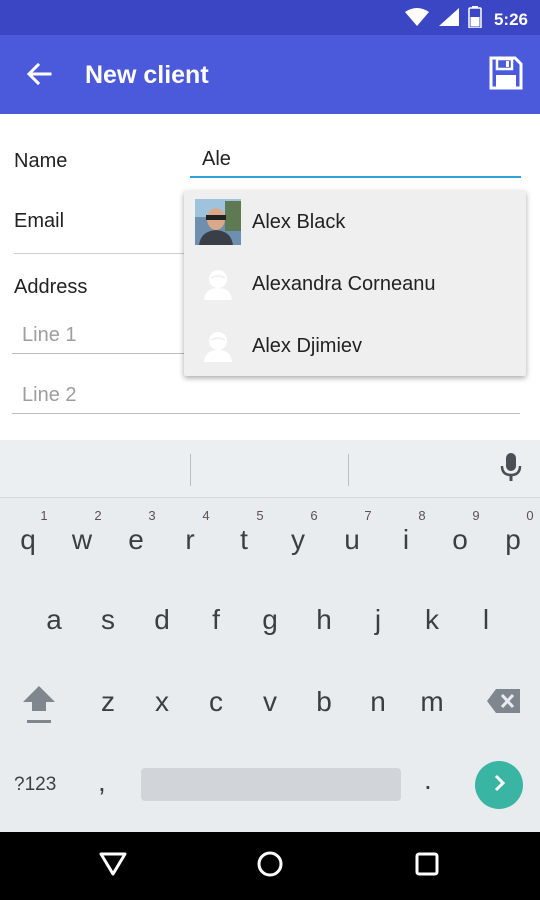 The image size is (540, 900). Describe the element at coordinates (432, 620) in the screenshot. I see `key-k: k` at that location.